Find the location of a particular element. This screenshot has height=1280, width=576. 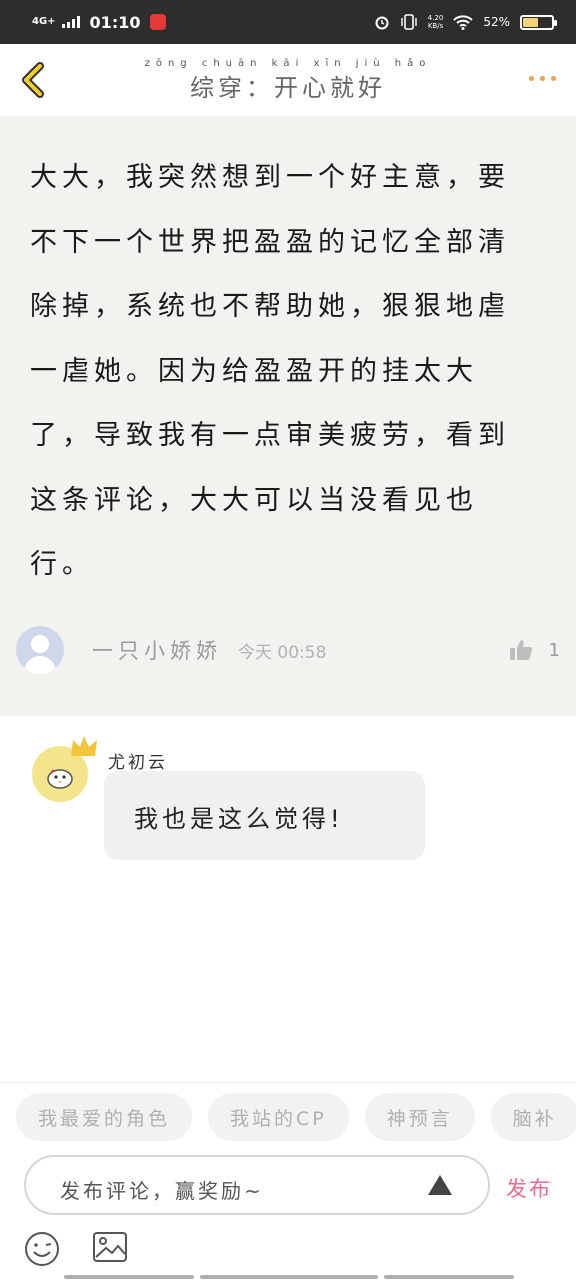

up-arrow-icon is located at coordinates (440, 1185).